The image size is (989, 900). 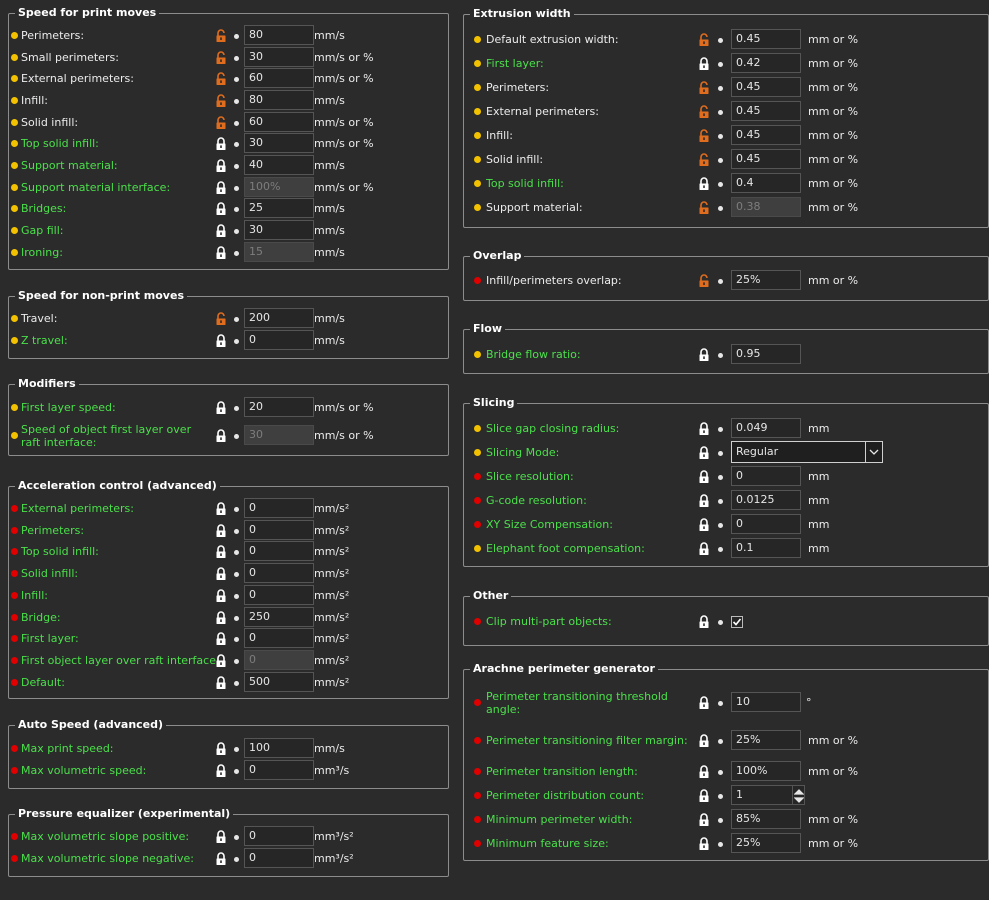 I want to click on value-input-first-layer-speed: 20, so click(x=279, y=407).